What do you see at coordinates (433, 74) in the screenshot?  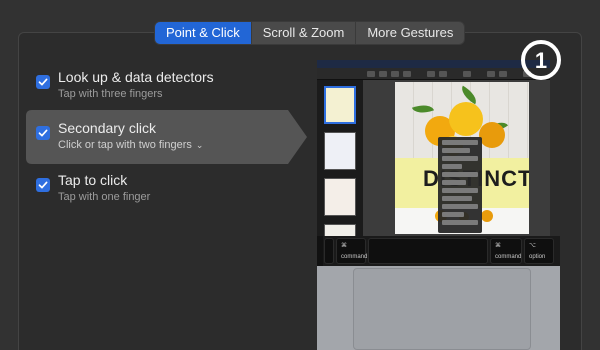 I see `preview-toolbar` at bounding box center [433, 74].